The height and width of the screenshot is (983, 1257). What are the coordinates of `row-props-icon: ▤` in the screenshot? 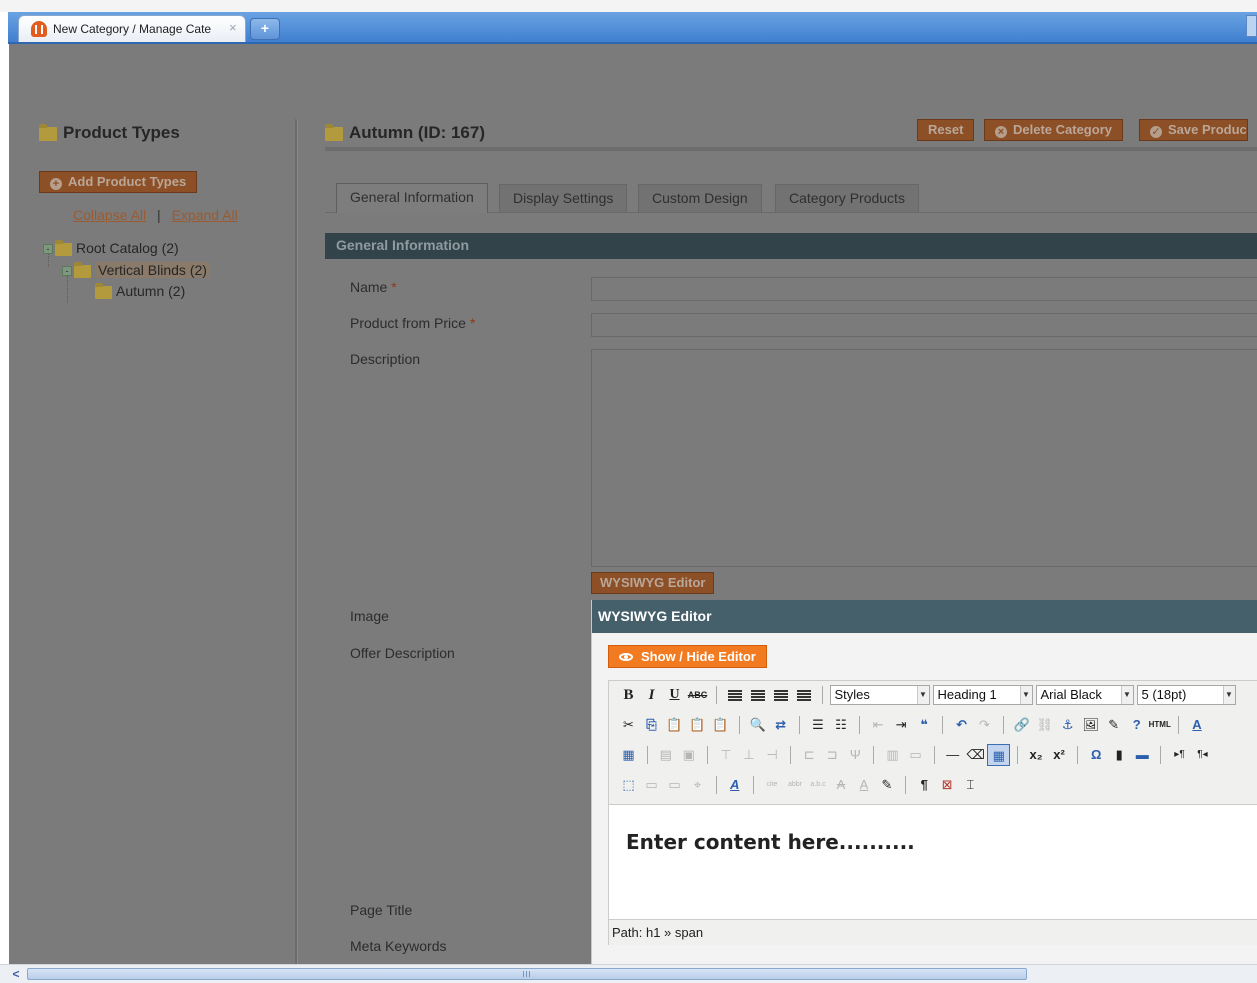 It's located at (665, 755).